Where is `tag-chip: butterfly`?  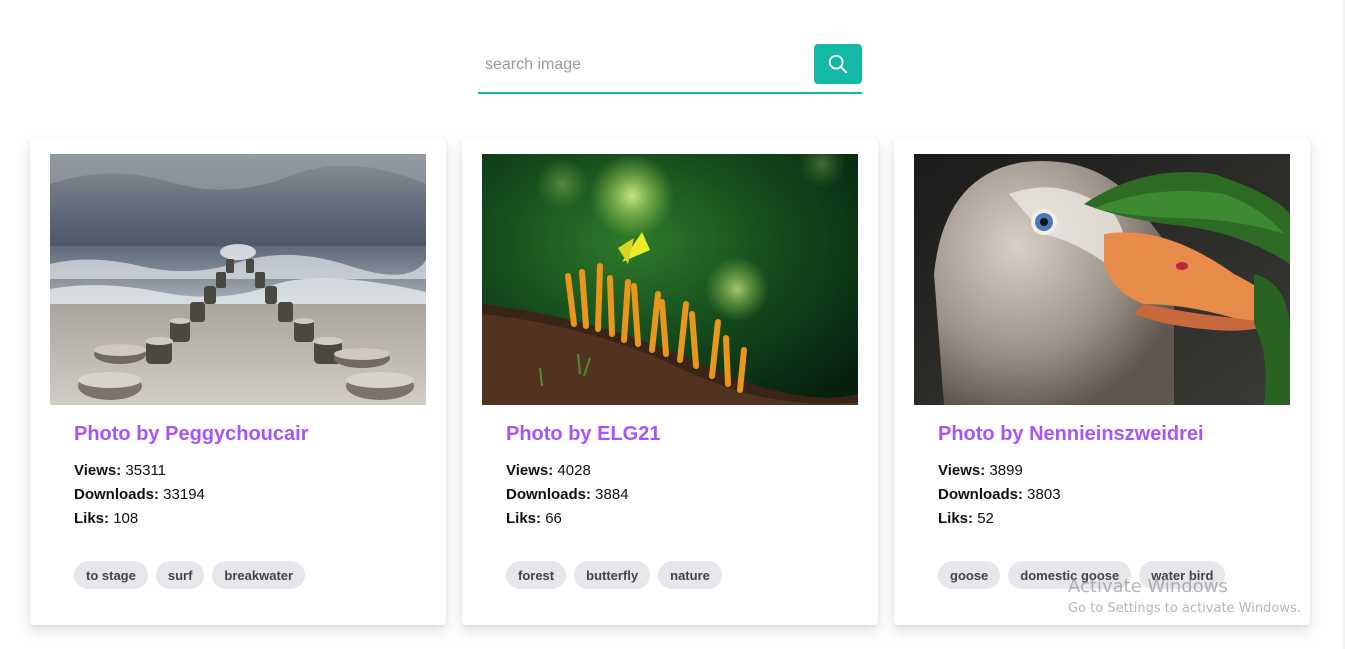 tag-chip: butterfly is located at coordinates (612, 575).